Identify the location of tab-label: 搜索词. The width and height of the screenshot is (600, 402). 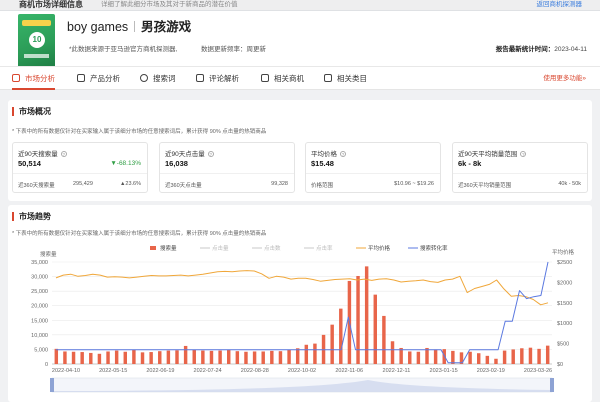
(164, 78).